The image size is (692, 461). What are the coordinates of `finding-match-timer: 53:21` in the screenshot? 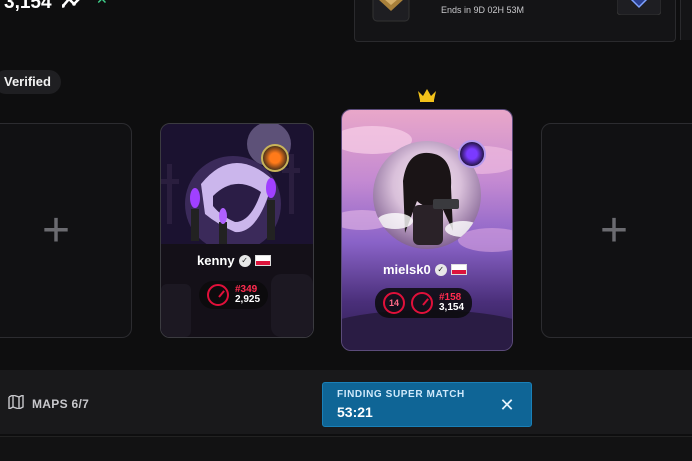 It's located at (355, 412).